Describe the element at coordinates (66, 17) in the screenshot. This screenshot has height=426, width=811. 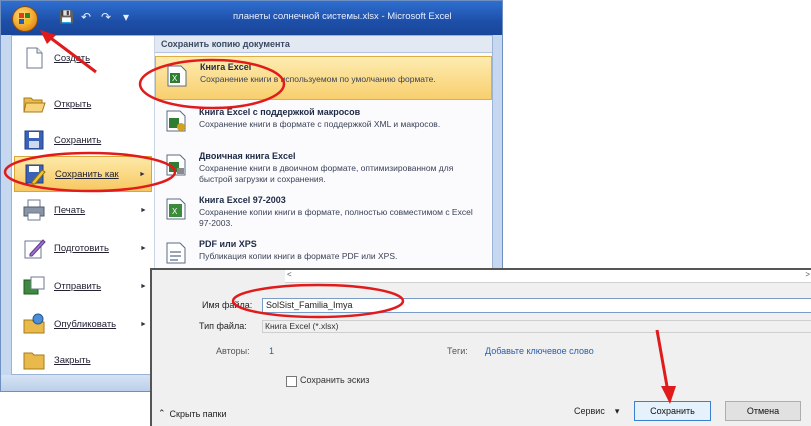
I see `save-icon: 💾` at that location.